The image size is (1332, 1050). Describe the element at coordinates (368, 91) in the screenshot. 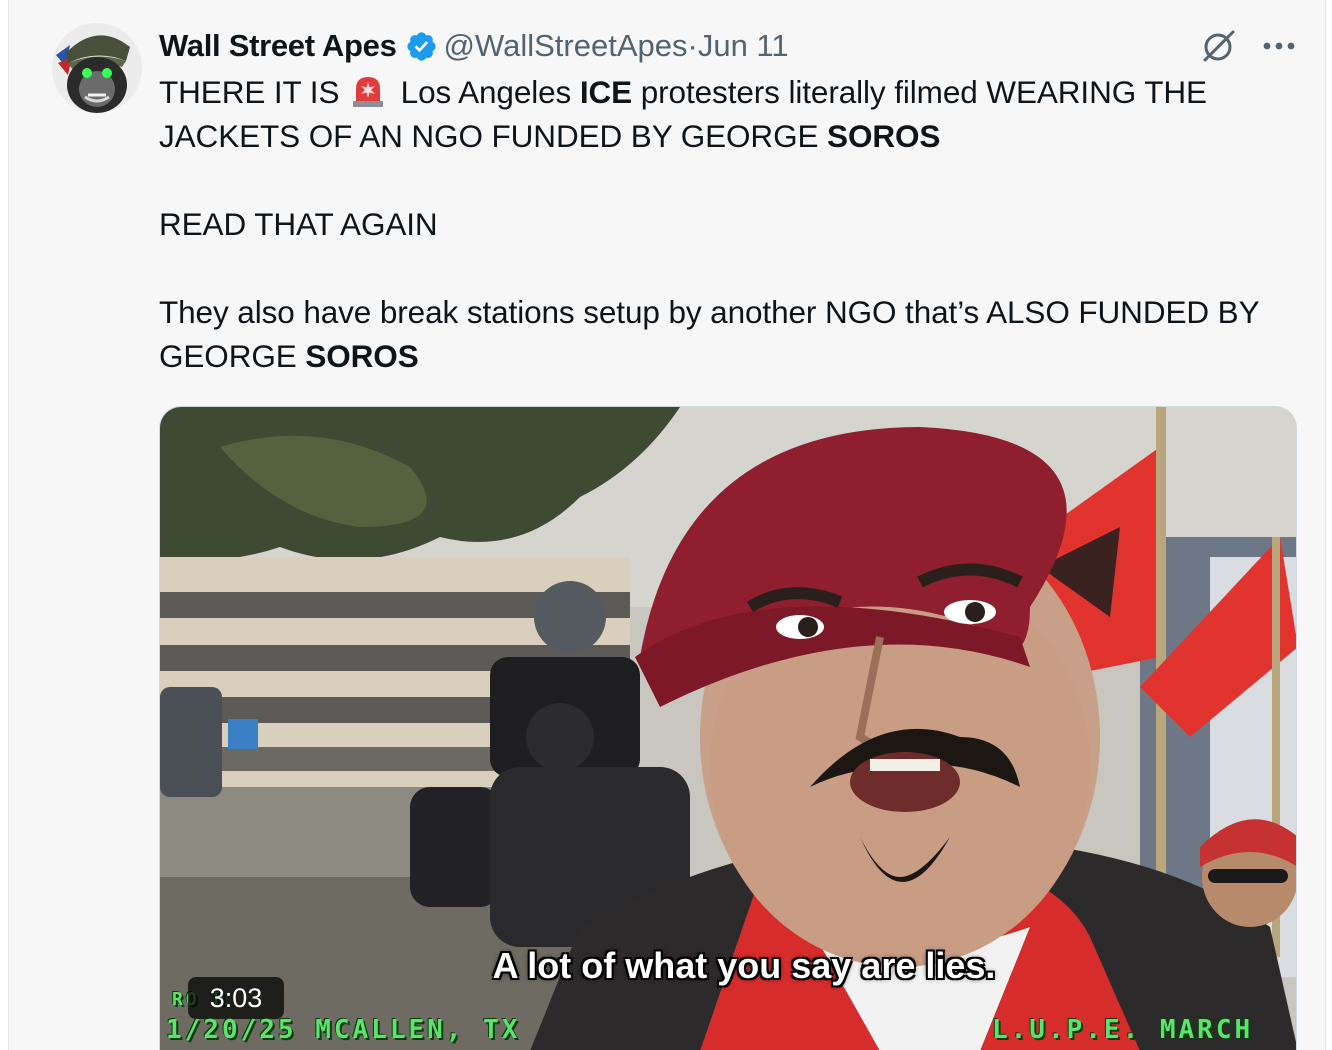

I see `police-siren-emoji` at that location.